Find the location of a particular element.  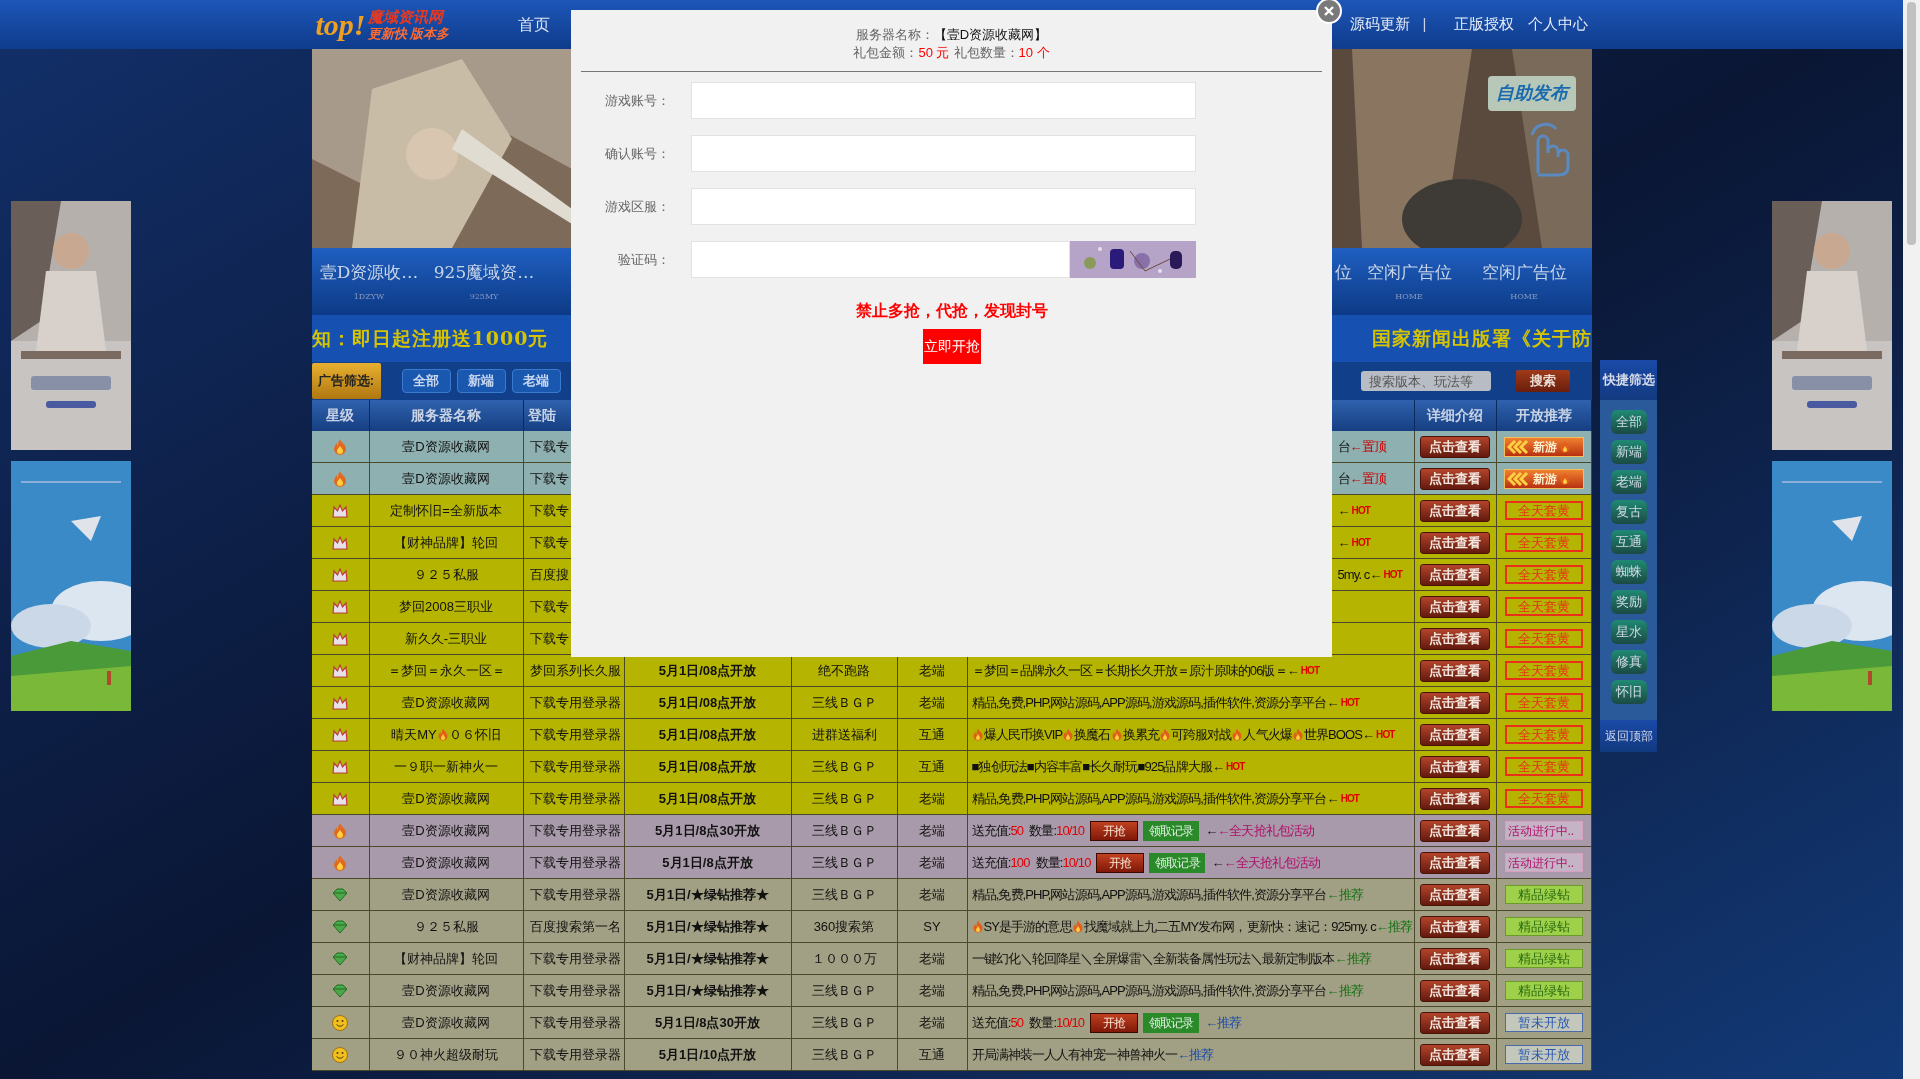

ad-link-subtitle: HOME is located at coordinates (1409, 297).